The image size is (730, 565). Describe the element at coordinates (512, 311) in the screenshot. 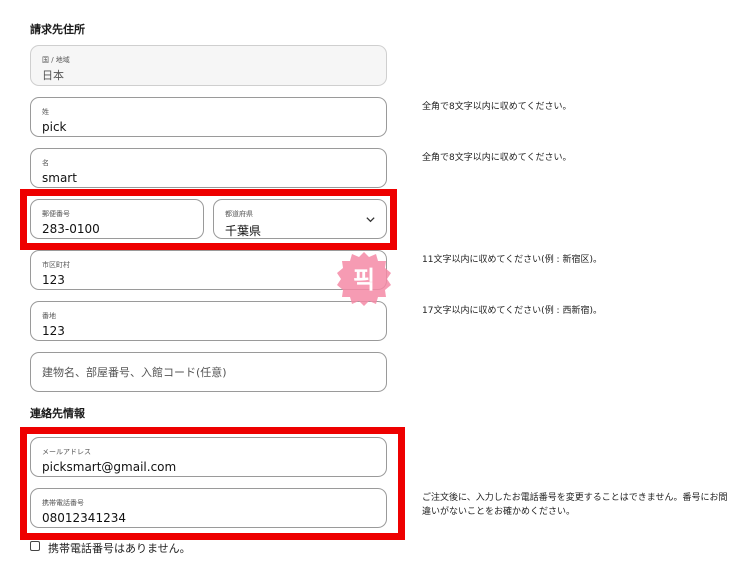

I see `address-hint: 17文字以内に収めてください(例 : 西新宿)。` at that location.